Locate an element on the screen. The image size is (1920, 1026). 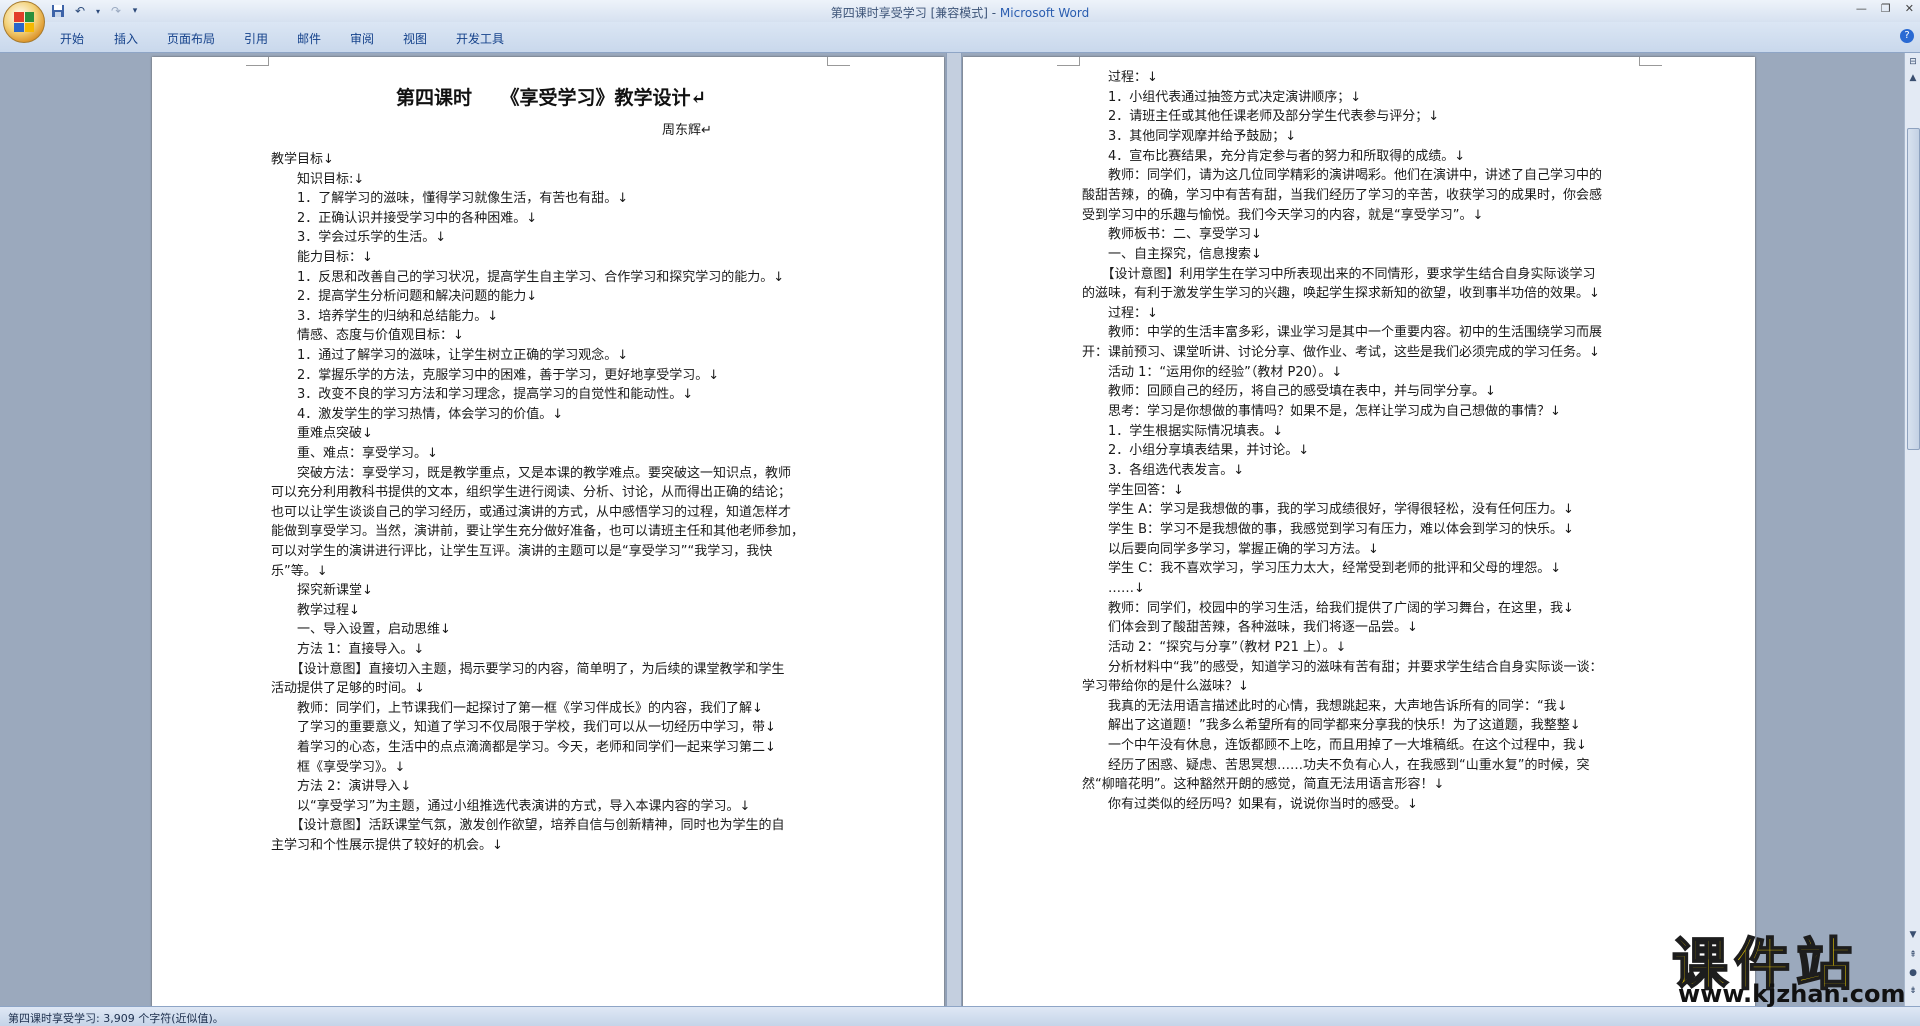
close-icon: ✕ is located at coordinates (1909, 8).